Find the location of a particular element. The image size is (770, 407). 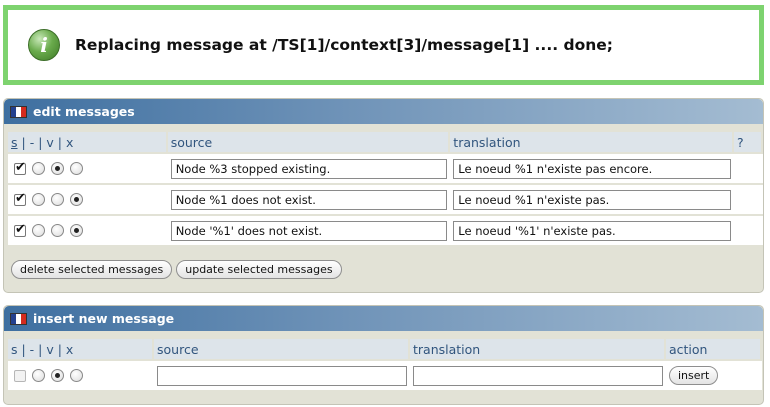

translation-input: Le noeud %1 n'existe pas. is located at coordinates (592, 199).